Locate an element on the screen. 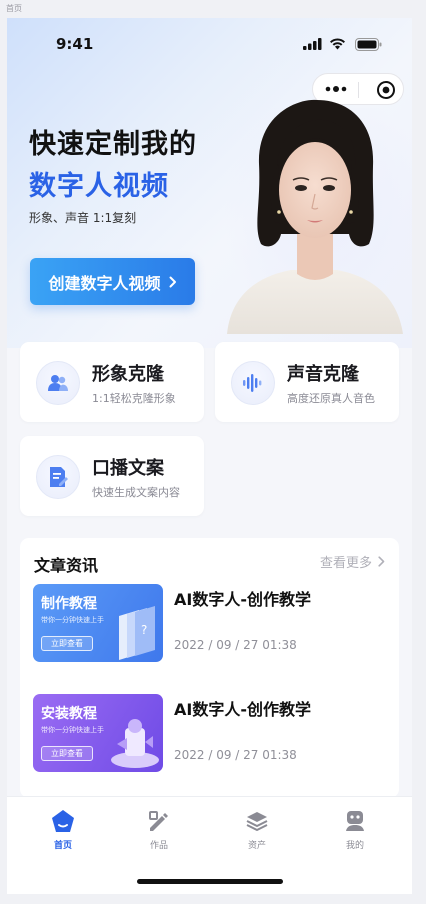 The height and width of the screenshot is (904, 426). battery-icon is located at coordinates (368, 44).